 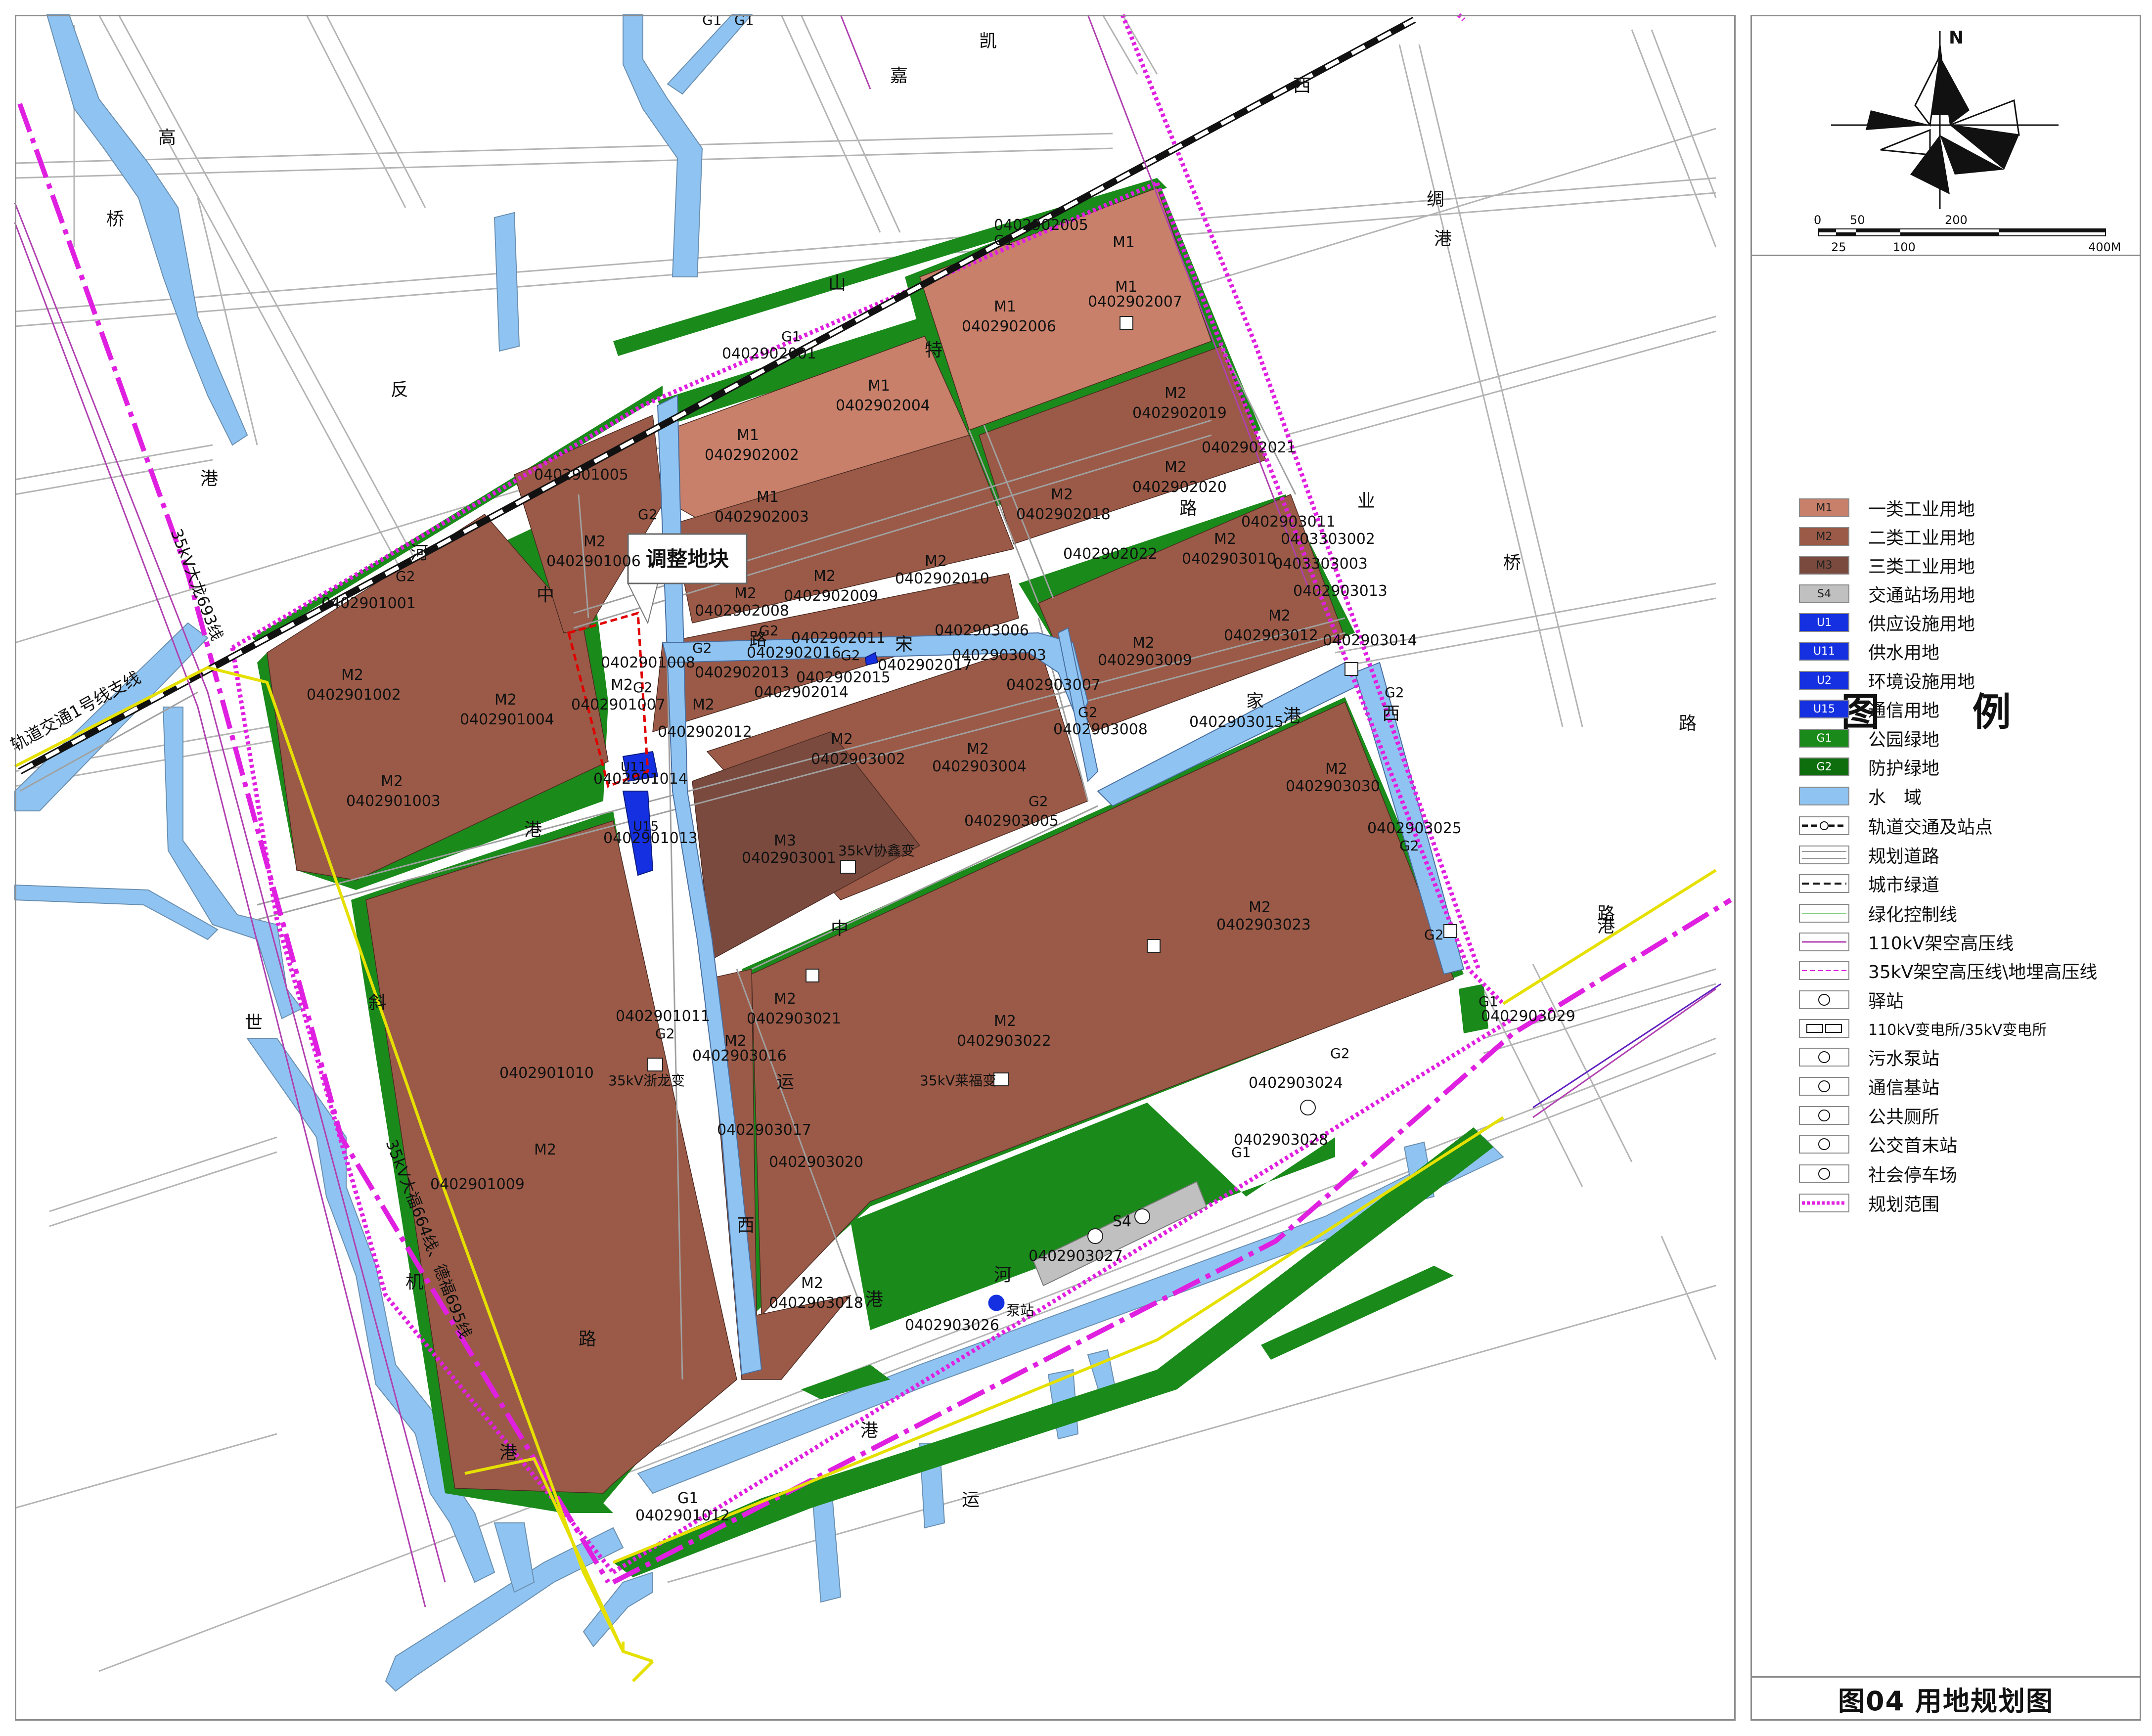 What do you see at coordinates (2104, 247) in the screenshot?
I see `scale-label-400: 400M` at bounding box center [2104, 247].